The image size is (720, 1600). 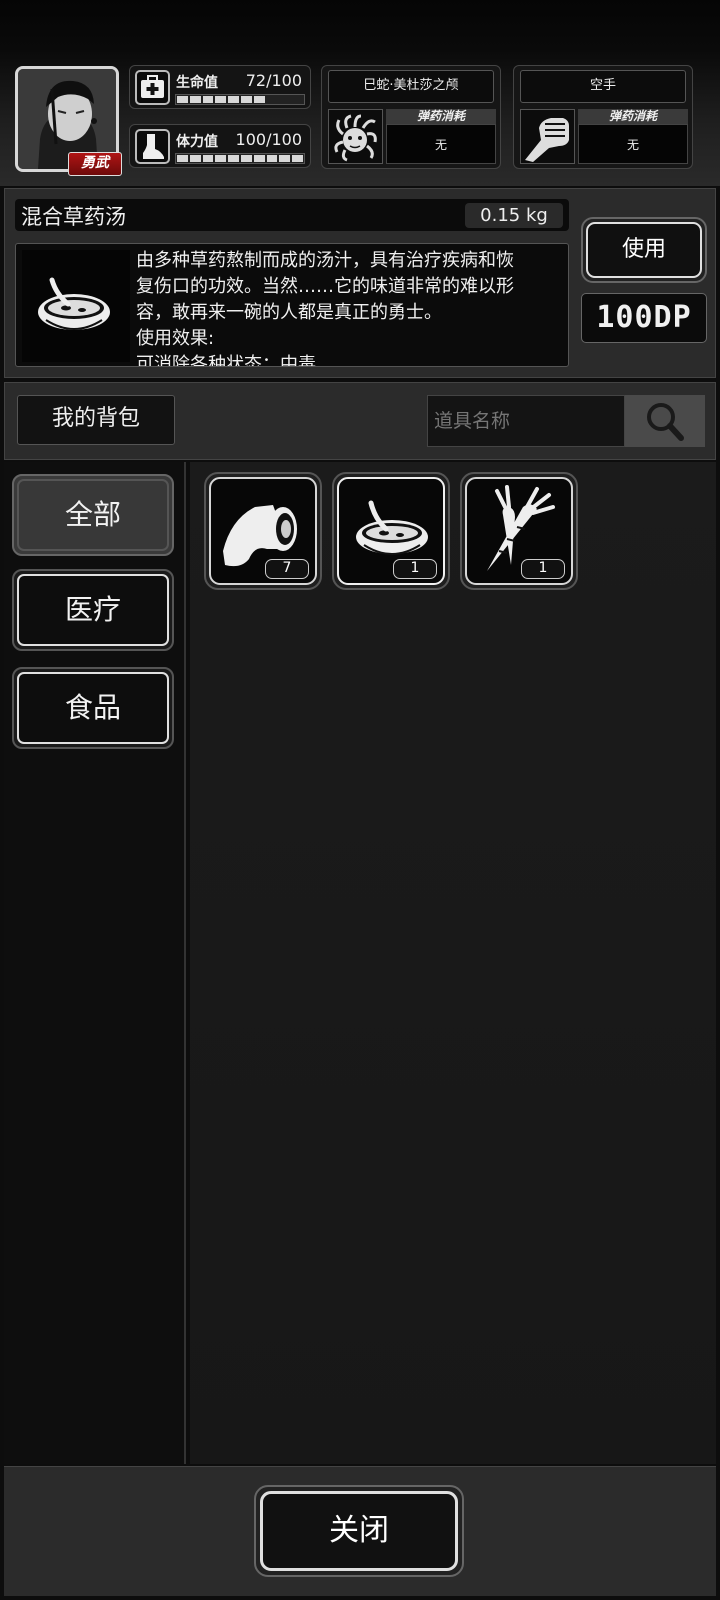 What do you see at coordinates (644, 318) in the screenshot?
I see `dp-cost: 100DP` at bounding box center [644, 318].